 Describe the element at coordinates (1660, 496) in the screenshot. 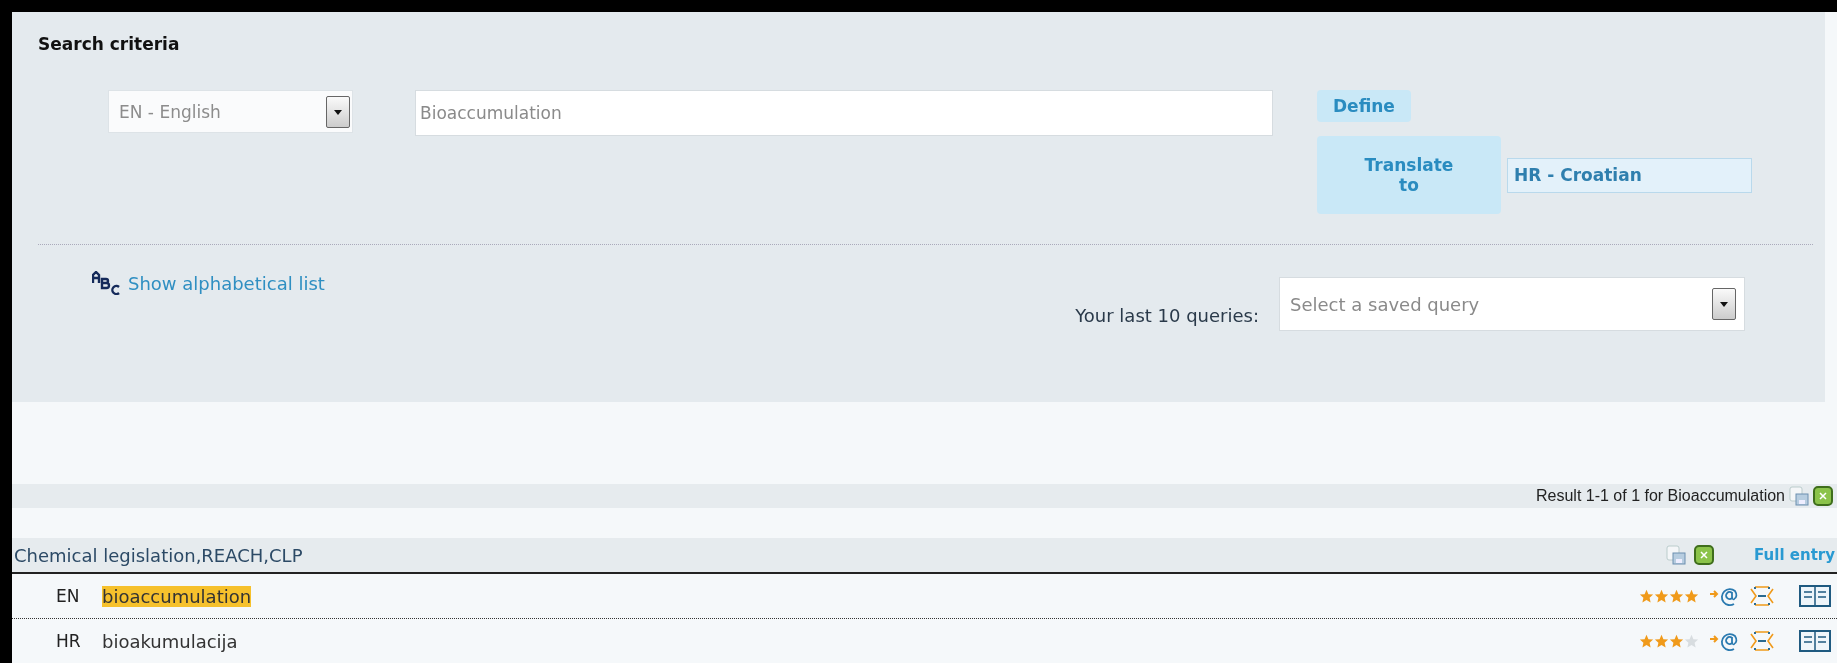

I see `result-summary: Result 1-1 of 1 for Bioaccumulation` at that location.